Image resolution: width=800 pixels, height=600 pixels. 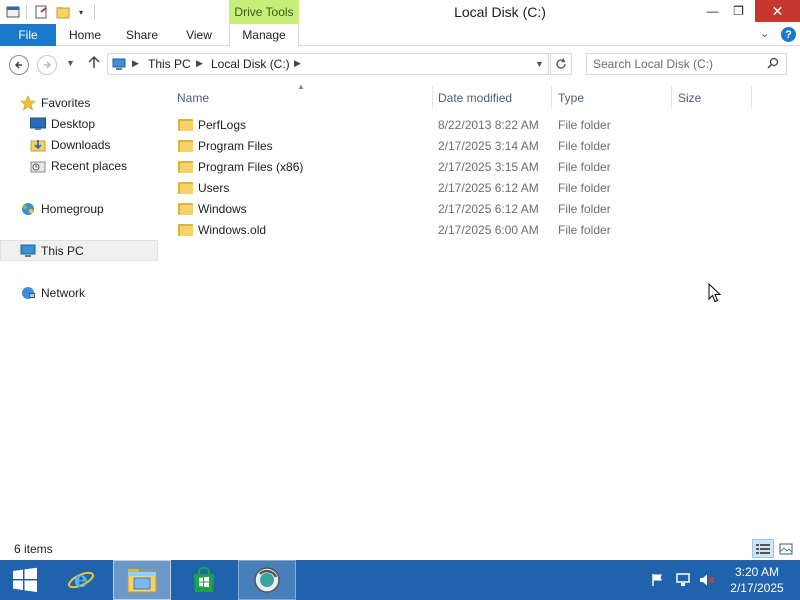 I want to click on file-explorer-icon, so click(x=142, y=581).